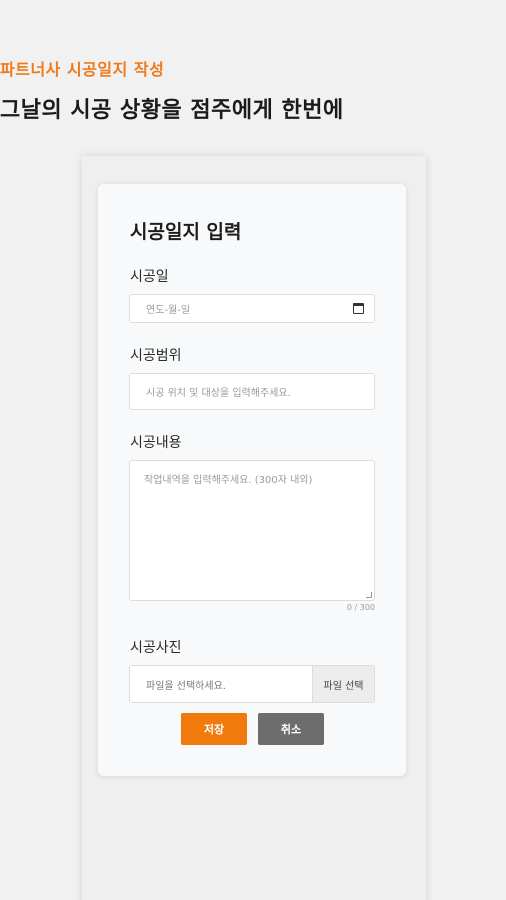 The width and height of the screenshot is (506, 900). I want to click on cancel-button: 취소, so click(291, 729).